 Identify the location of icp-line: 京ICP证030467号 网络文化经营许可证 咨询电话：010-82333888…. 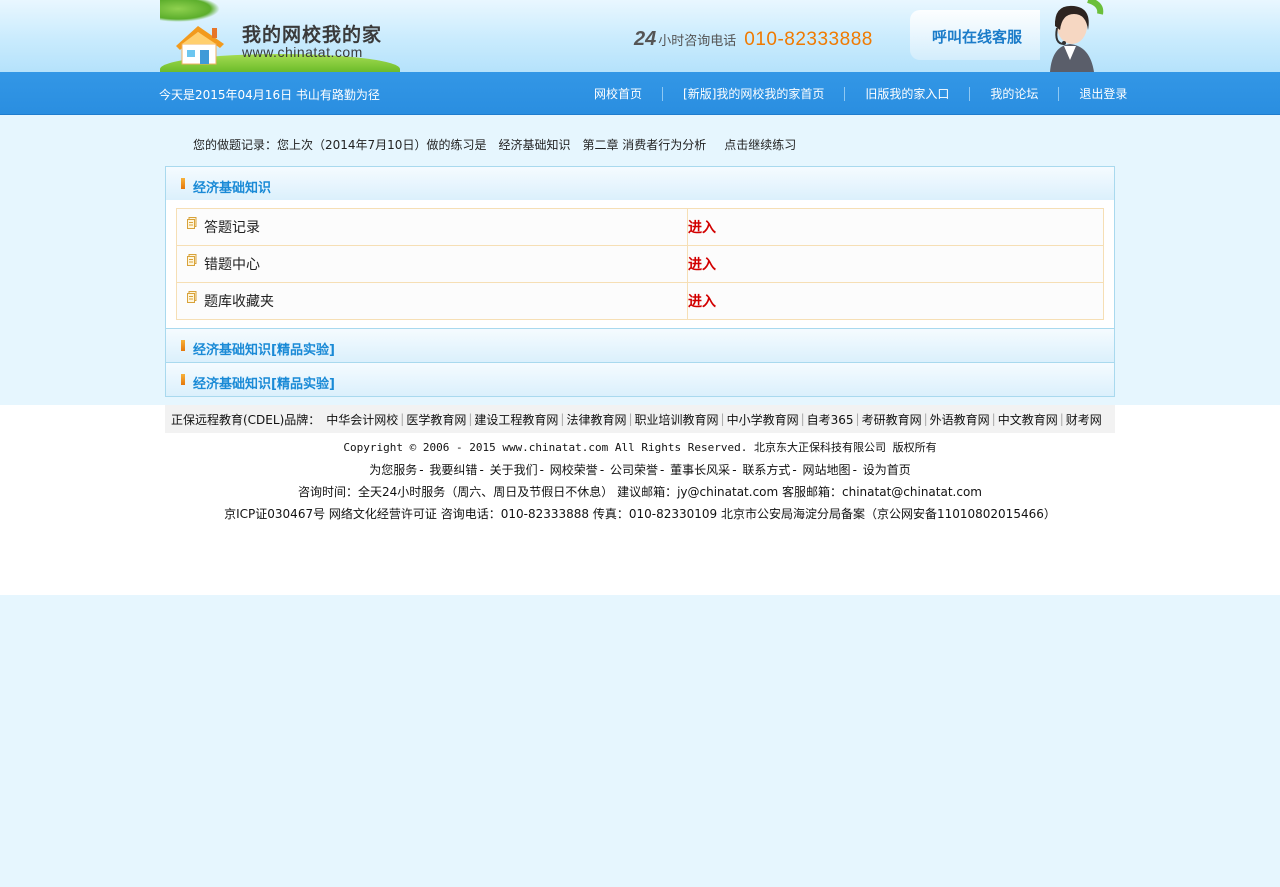
(640, 514).